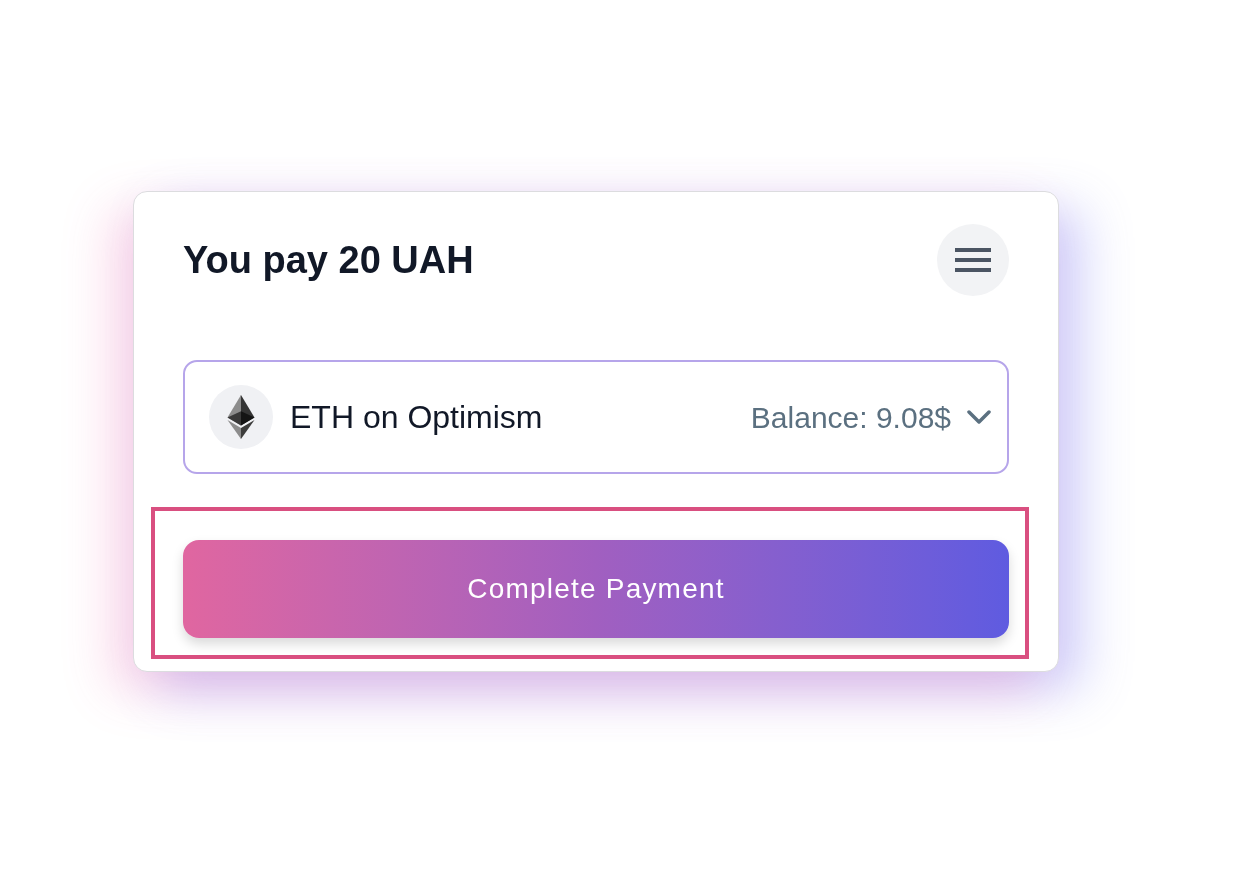 The width and height of the screenshot is (1242, 876). Describe the element at coordinates (416, 417) in the screenshot. I see `token-name: ETH on Optimism` at that location.